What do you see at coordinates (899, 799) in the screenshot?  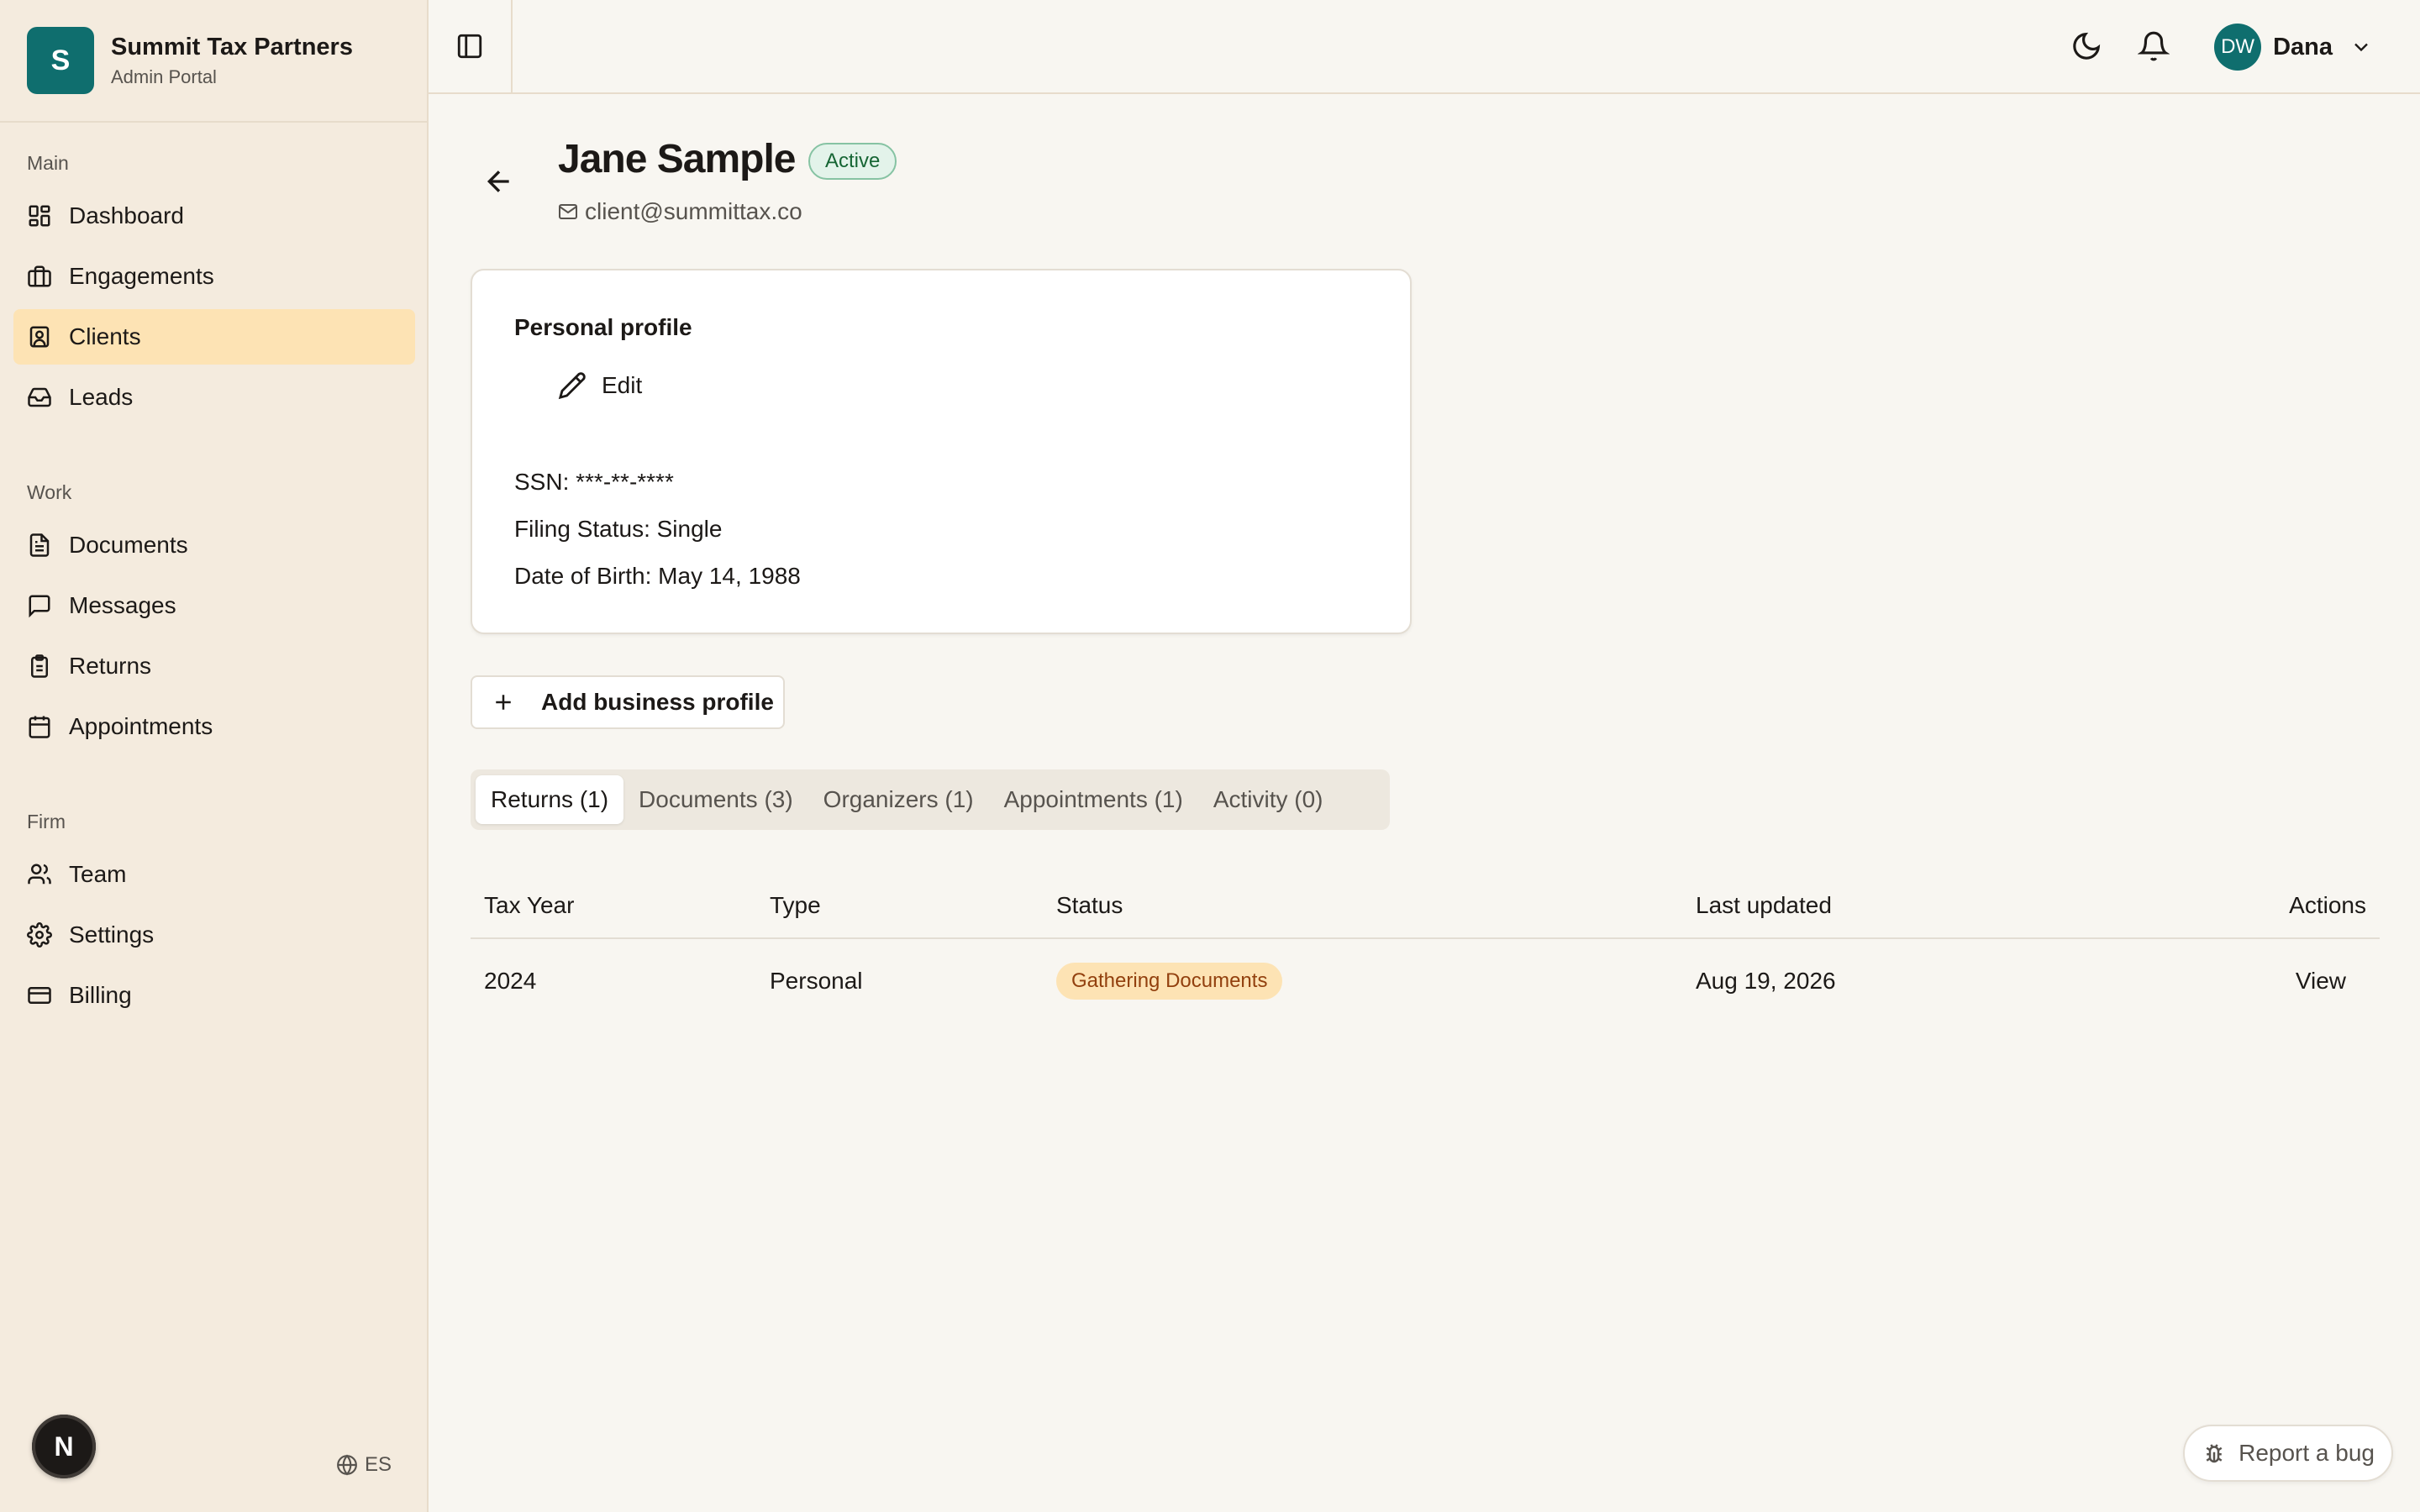 I see `tab-organizers: Organizers (1)` at bounding box center [899, 799].